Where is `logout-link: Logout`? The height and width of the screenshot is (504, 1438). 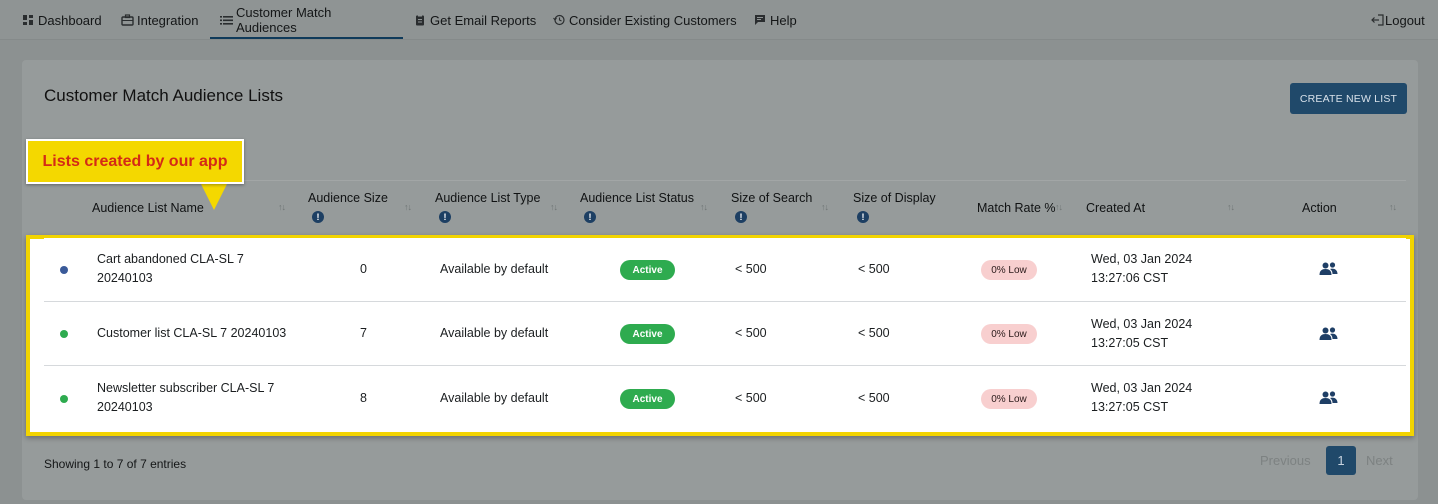 logout-link: Logout is located at coordinates (1398, 20).